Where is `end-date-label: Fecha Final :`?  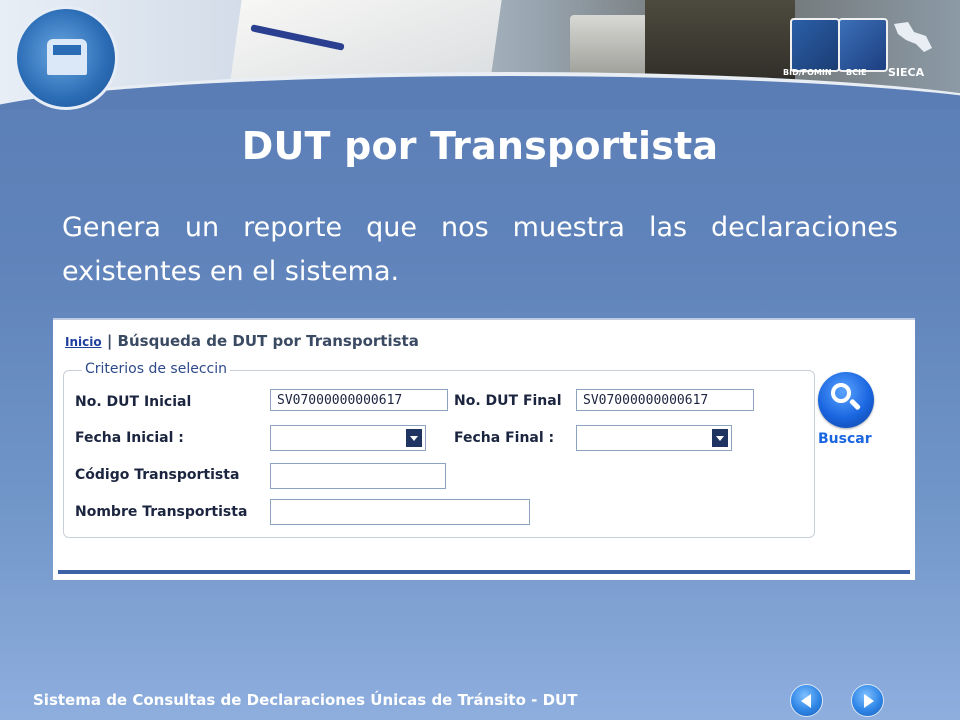 end-date-label: Fecha Final : is located at coordinates (504, 438).